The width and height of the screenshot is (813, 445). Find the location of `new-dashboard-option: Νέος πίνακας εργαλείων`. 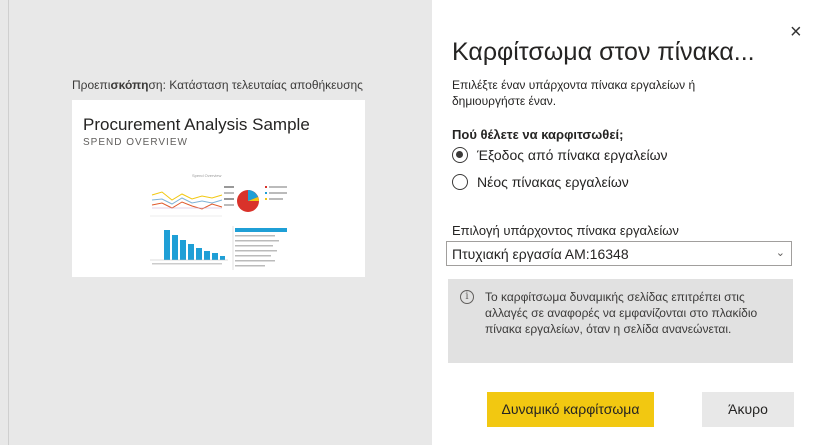

new-dashboard-option: Νέος πίνακας εργαλείων is located at coordinates (540, 182).